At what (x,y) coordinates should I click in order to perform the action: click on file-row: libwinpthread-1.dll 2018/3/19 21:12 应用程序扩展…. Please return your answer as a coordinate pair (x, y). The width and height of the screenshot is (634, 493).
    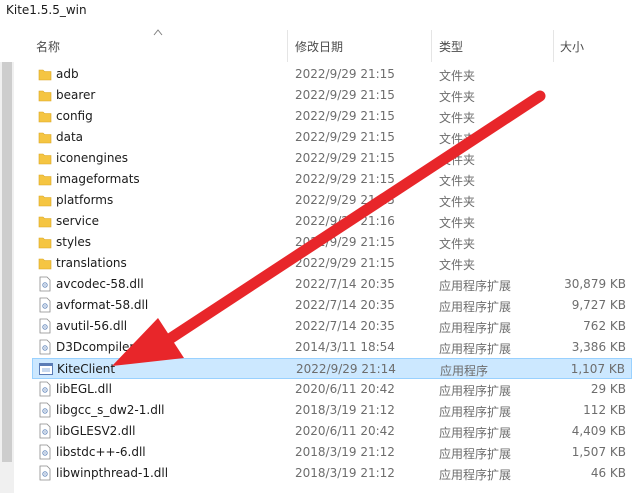
    Looking at the image, I should click on (332, 473).